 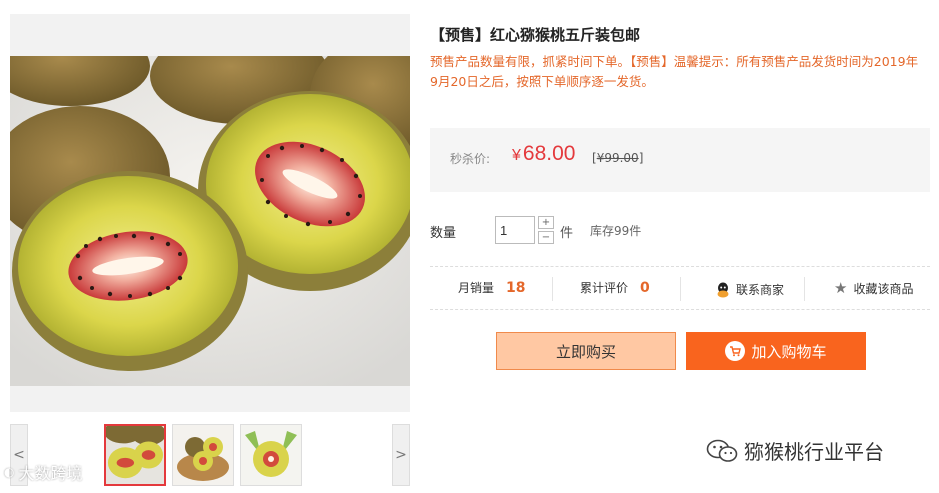 I want to click on quantity-label: 数量, so click(x=443, y=233).